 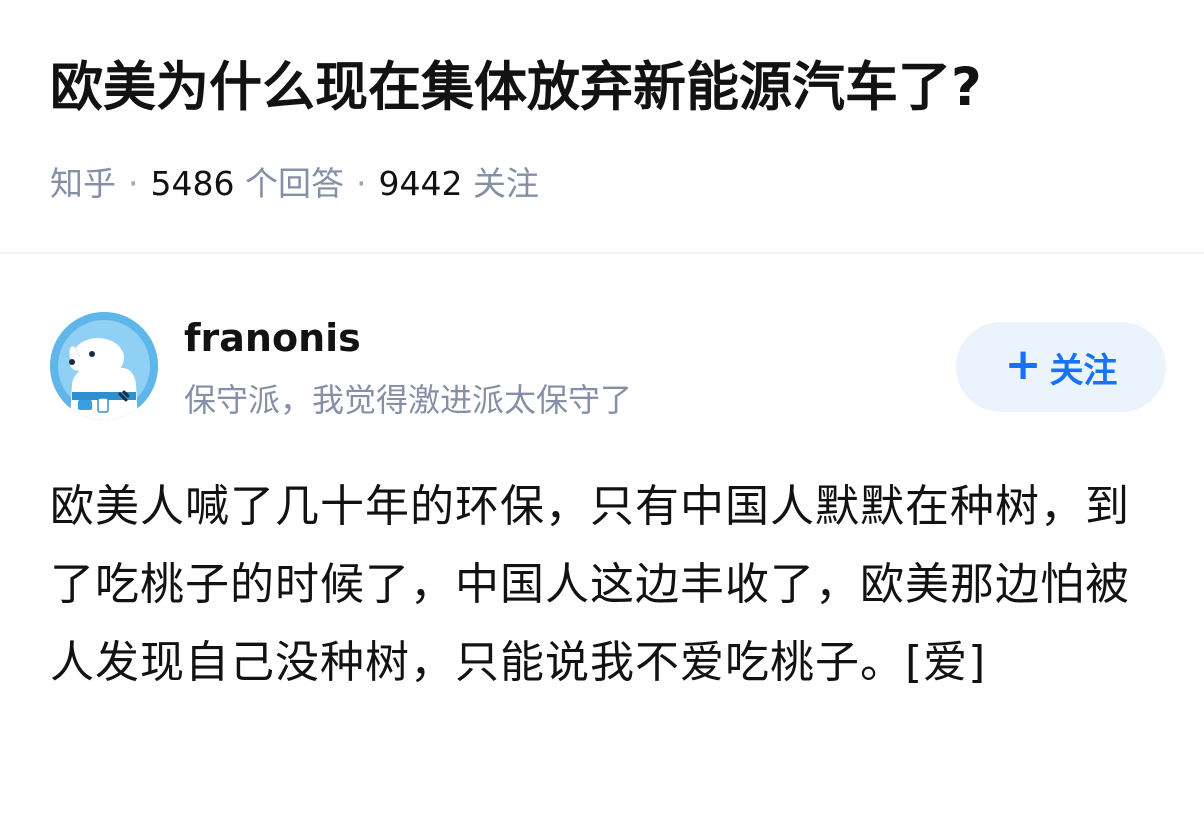 What do you see at coordinates (272, 338) in the screenshot?
I see `author-name: franonis` at bounding box center [272, 338].